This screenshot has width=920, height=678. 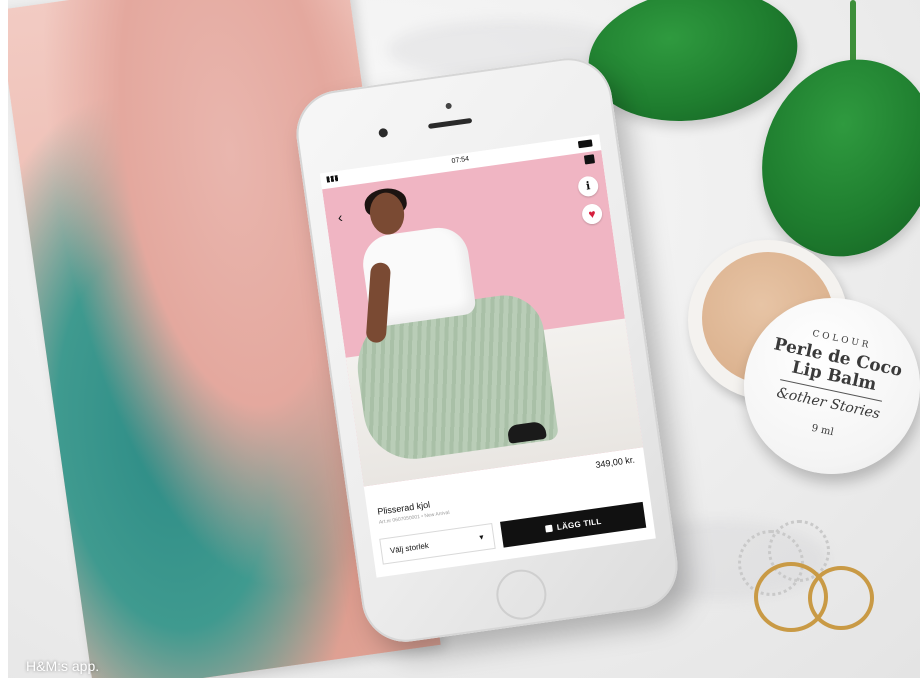 I want to click on size-select-label: Välj storlek, so click(x=409, y=548).